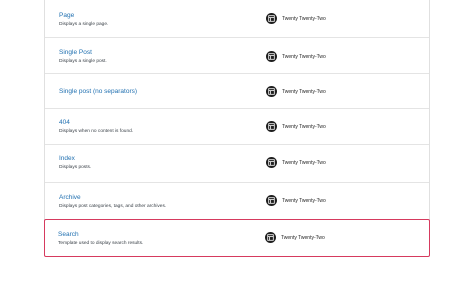 The height and width of the screenshot is (285, 474). Describe the element at coordinates (75, 52) in the screenshot. I see `template-title-single-post: Single Post` at that location.